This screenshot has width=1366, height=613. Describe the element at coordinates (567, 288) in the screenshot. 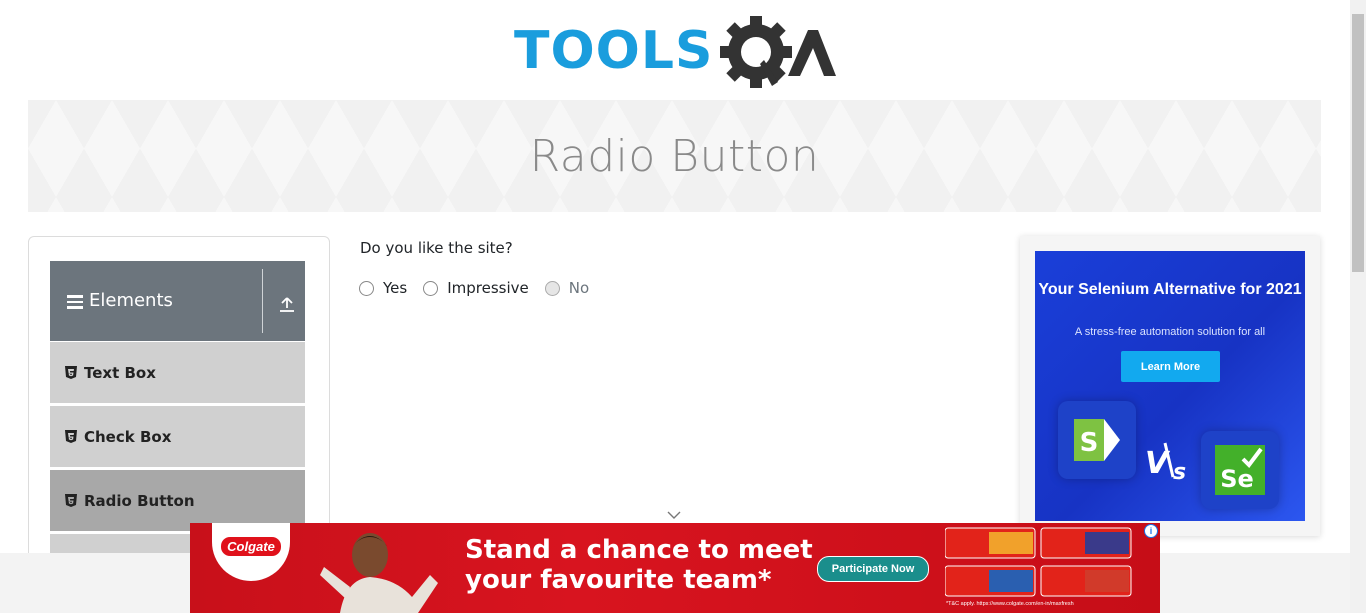

I see `radio-option-no: No` at that location.